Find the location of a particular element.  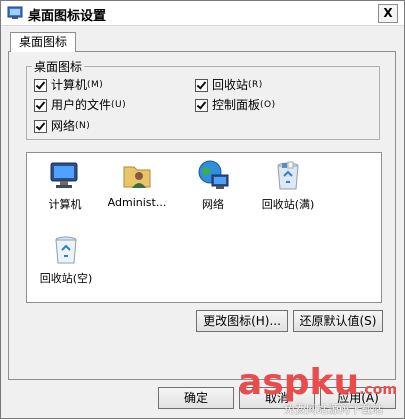

checkbox-control-panel: 控制面板(O) is located at coordinates (235, 105).